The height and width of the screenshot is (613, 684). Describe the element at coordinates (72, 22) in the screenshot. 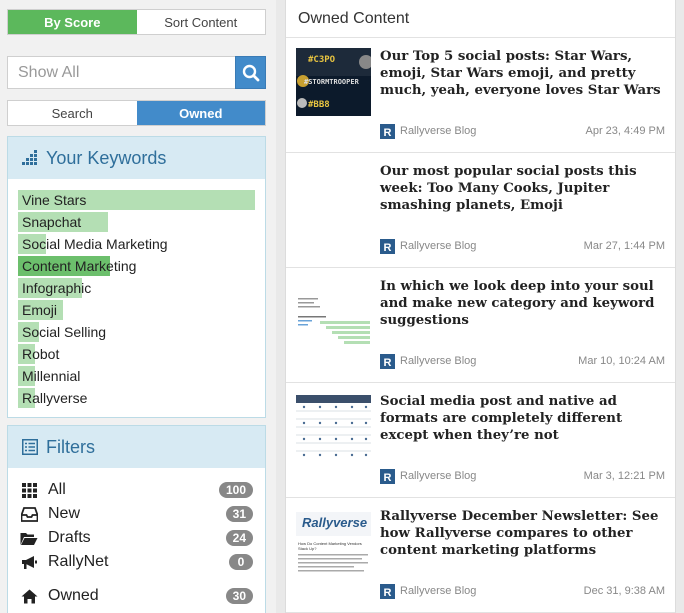

I see `by-score-tab: By Score` at that location.